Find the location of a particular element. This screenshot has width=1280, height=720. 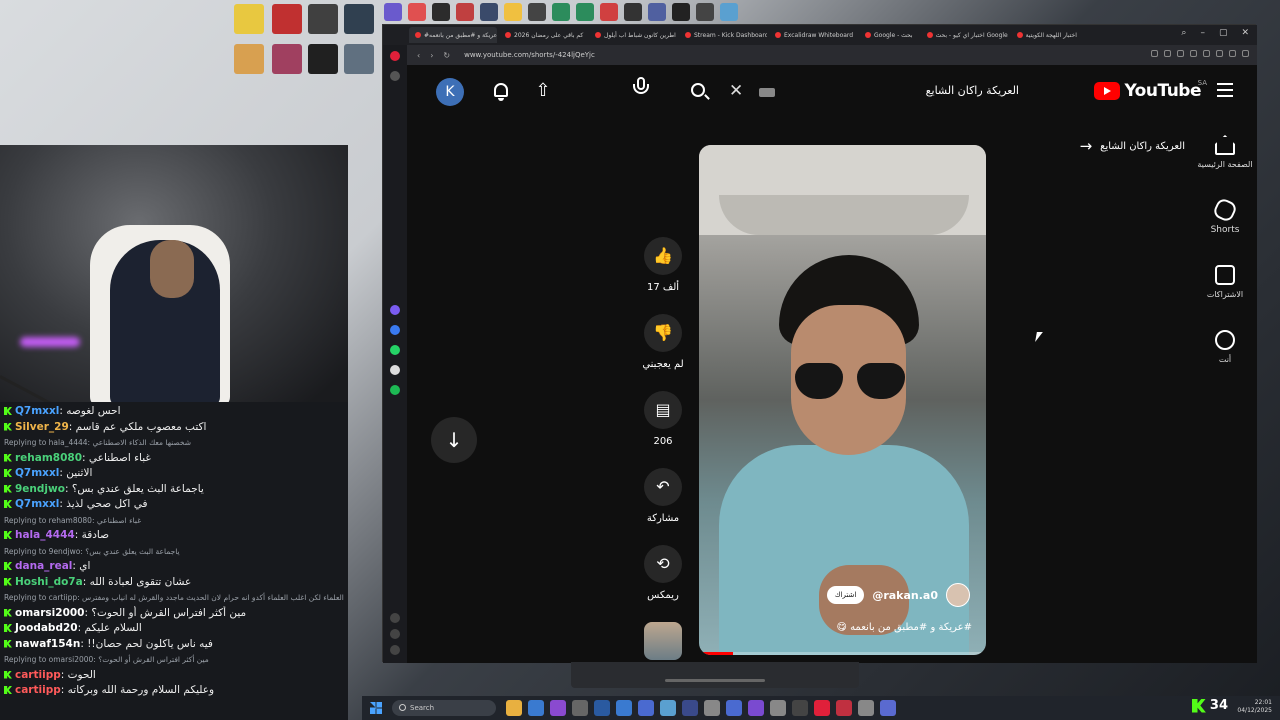

chat-username: omarsi2000 is located at coordinates (50, 613).